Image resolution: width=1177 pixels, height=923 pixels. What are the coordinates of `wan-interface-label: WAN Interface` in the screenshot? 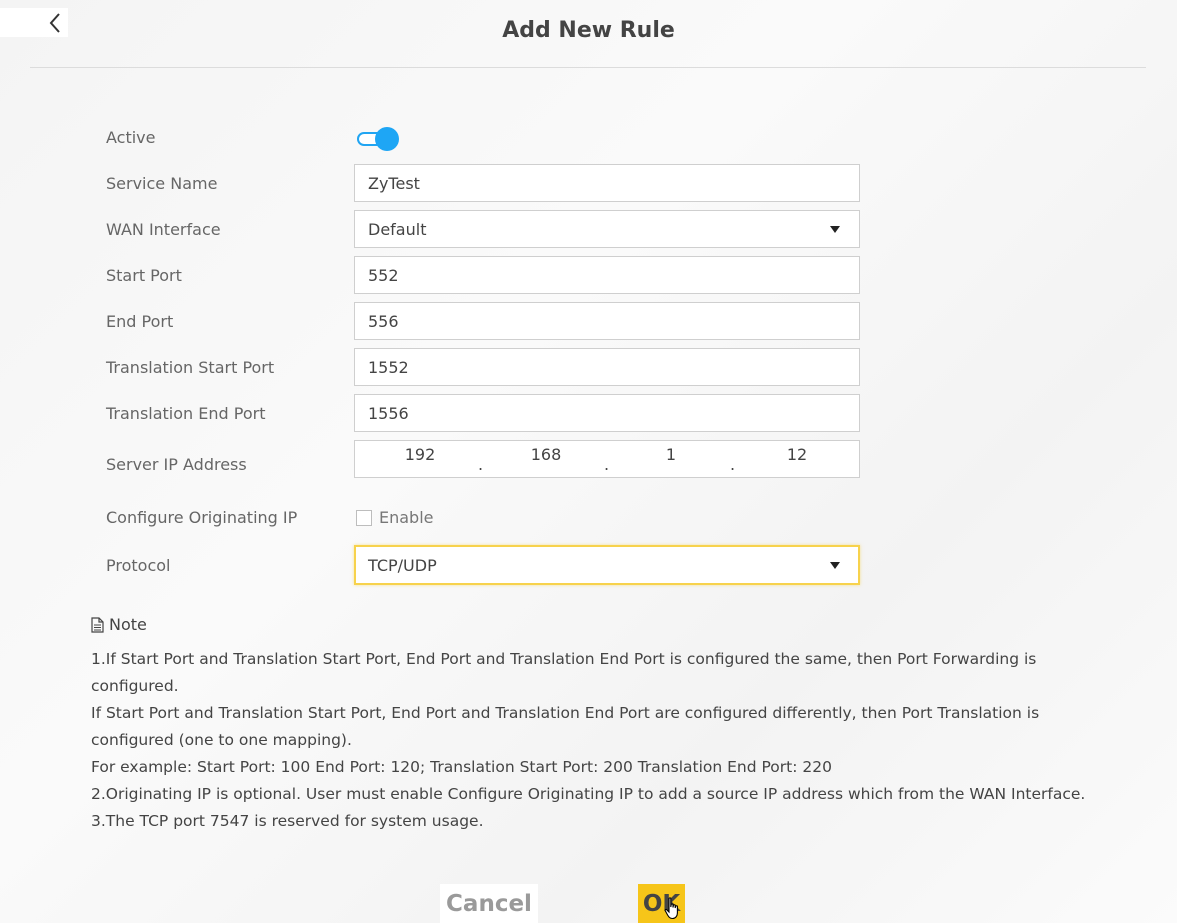 It's located at (163, 229).